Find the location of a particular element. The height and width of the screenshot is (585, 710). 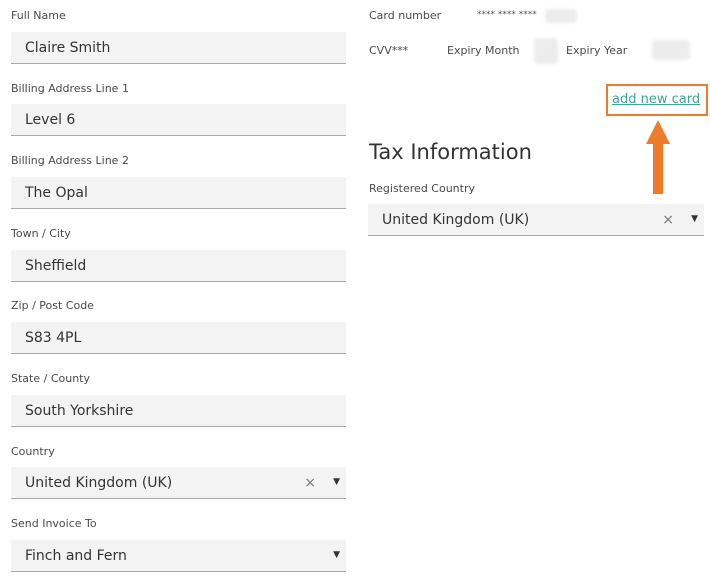

town-input: Sheffield is located at coordinates (178, 266).